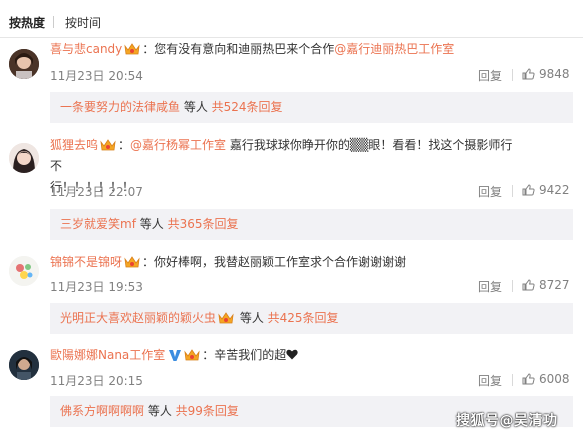 This screenshot has height=439, width=583. What do you see at coordinates (311, 107) in the screenshot?
I see `sub-replies-bar: 一条要努力的法律咸鱼 等人 共524条回复` at bounding box center [311, 107].